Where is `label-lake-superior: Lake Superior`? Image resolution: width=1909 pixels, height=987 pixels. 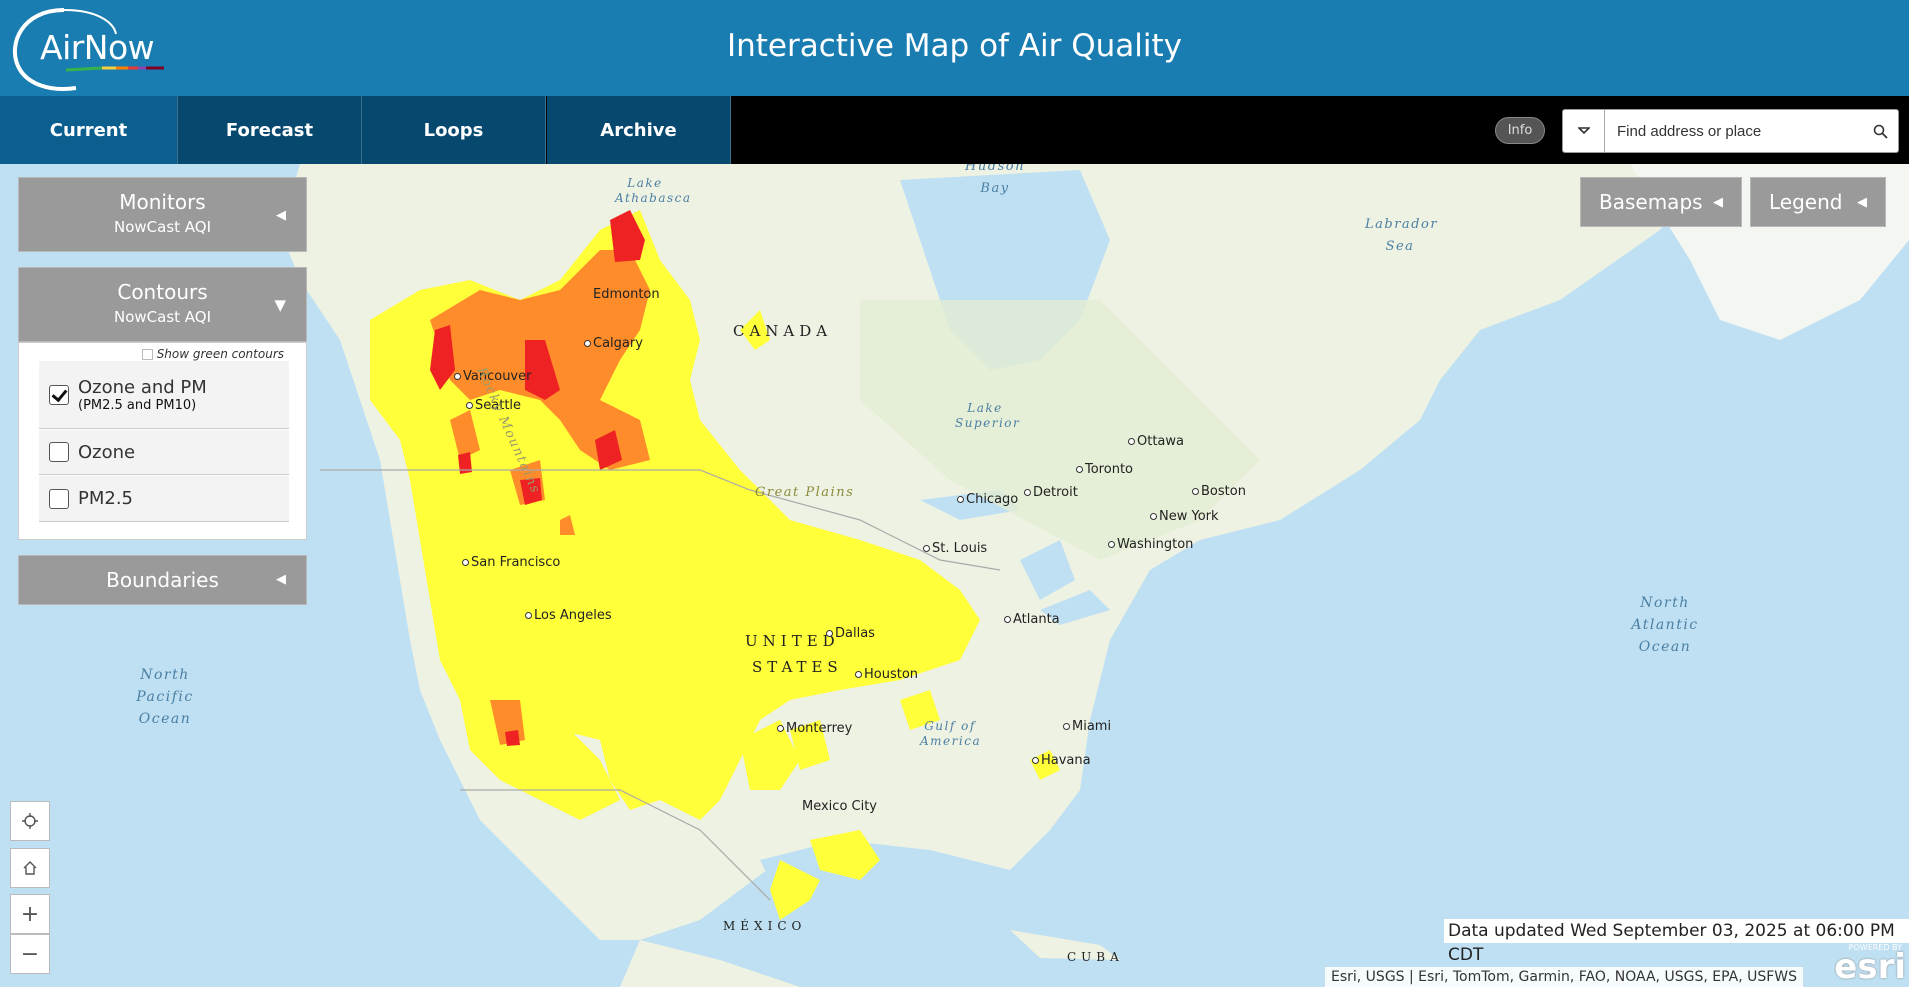 label-lake-superior: Lake Superior is located at coordinates (988, 415).